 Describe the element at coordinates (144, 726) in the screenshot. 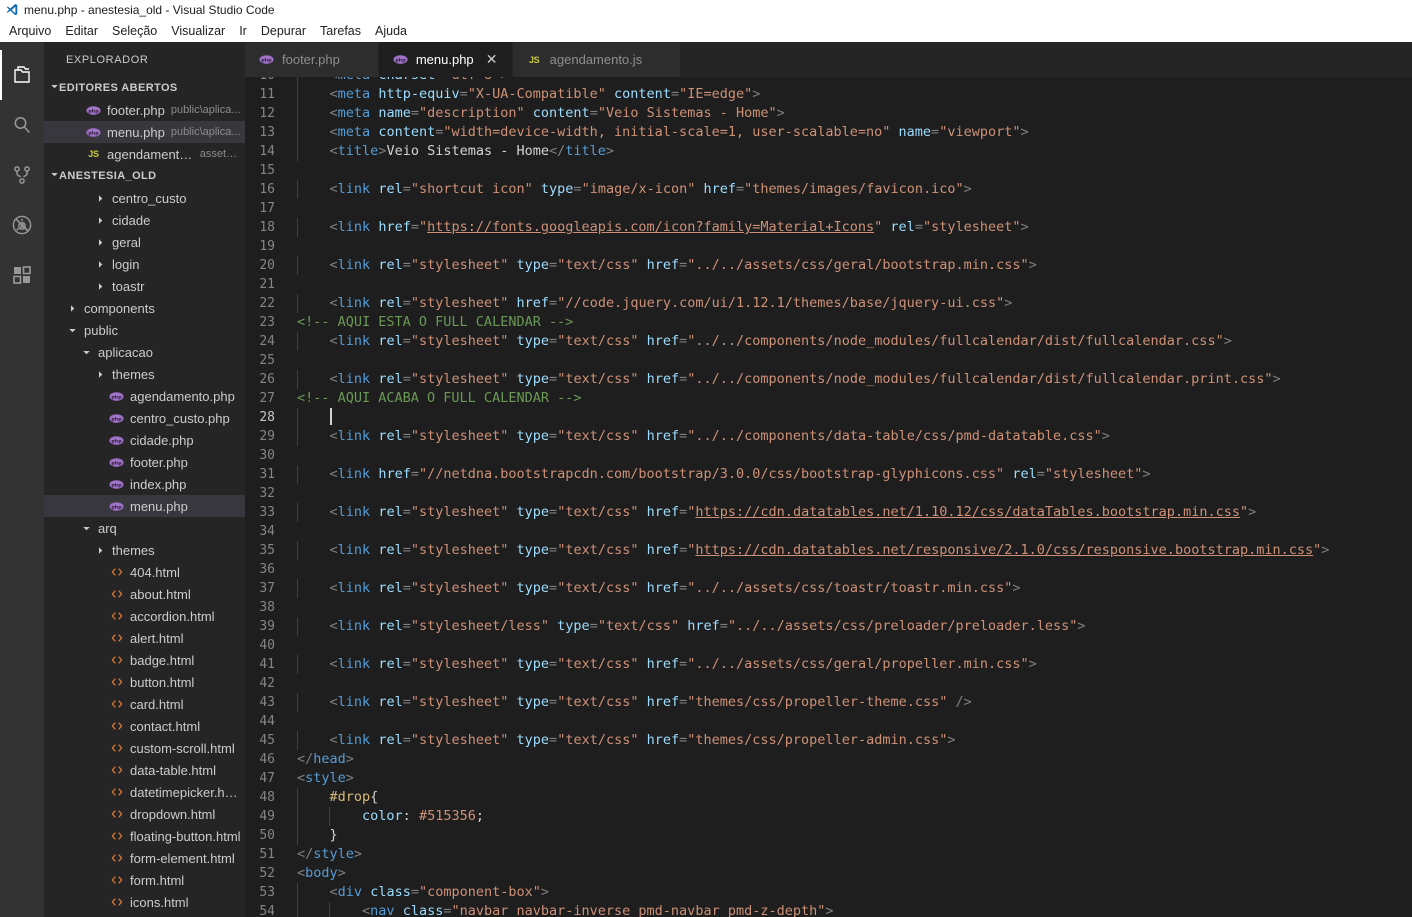

I see `tree-item: contact.html` at that location.